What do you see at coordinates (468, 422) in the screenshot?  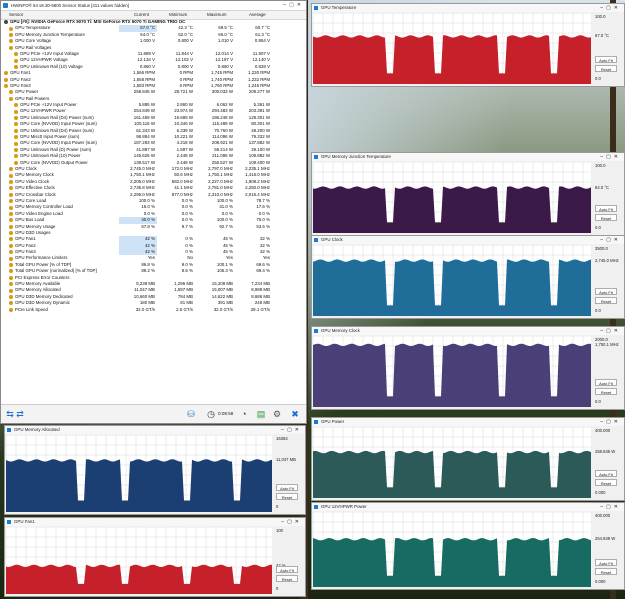 I see `graph-titlebar: GPU Power –▢✕` at bounding box center [468, 422].